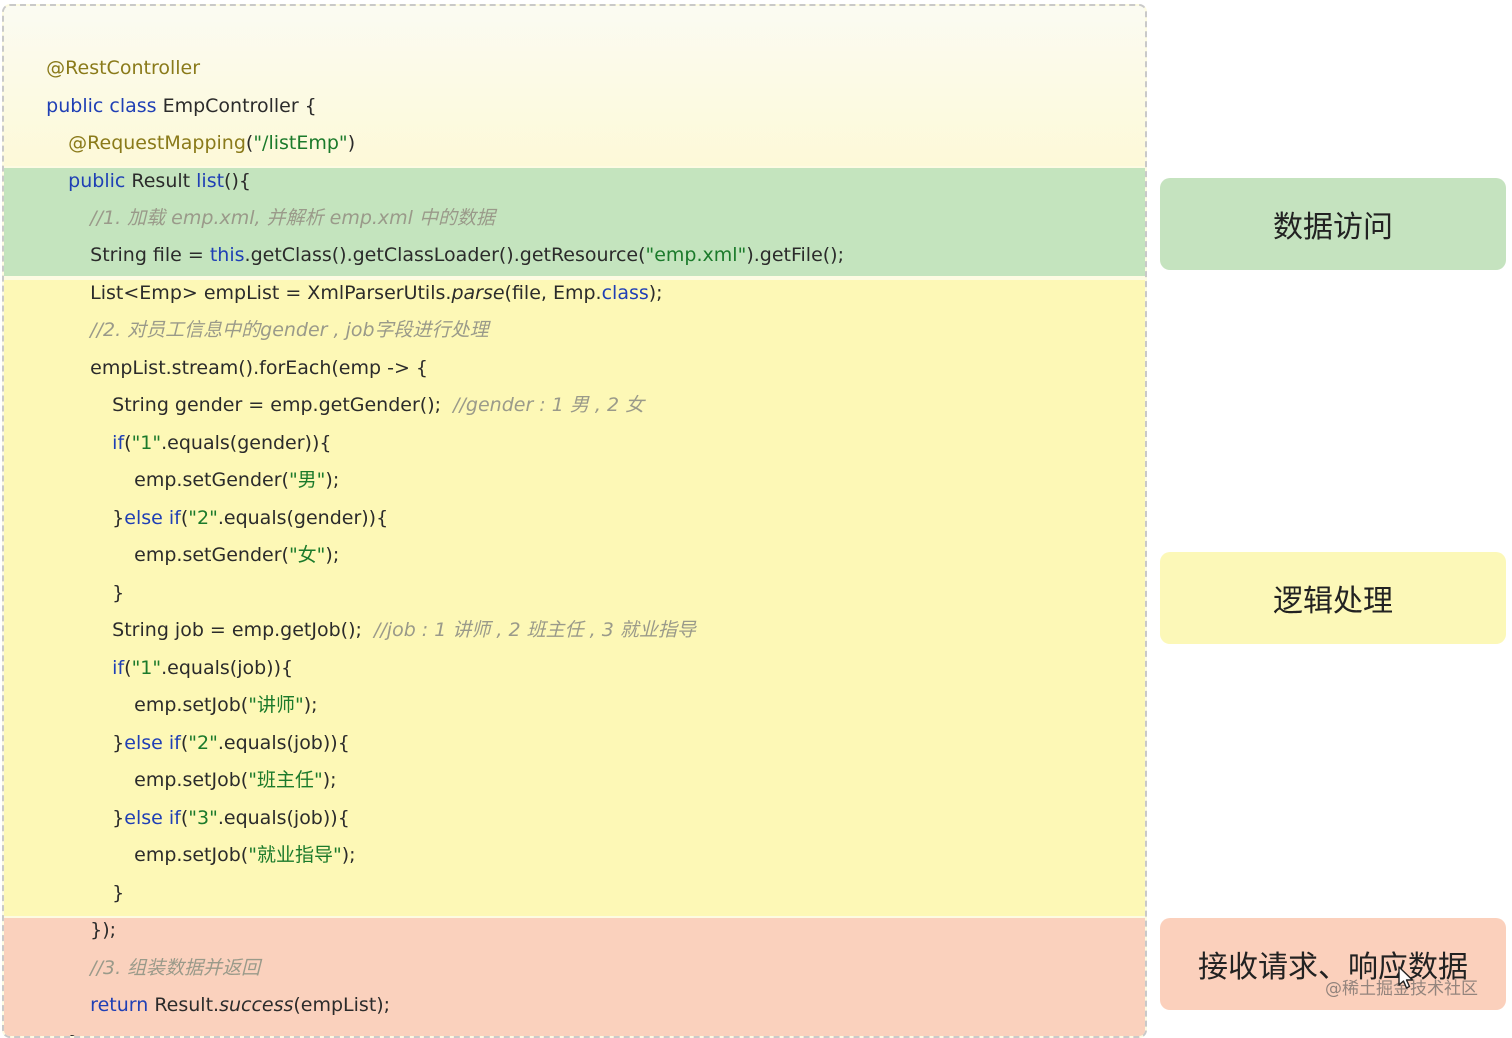 Image resolution: width=1512 pixels, height=1038 pixels. Describe the element at coordinates (224, 533) in the screenshot. I see `code-line-14: emp.setGender("女");` at that location.